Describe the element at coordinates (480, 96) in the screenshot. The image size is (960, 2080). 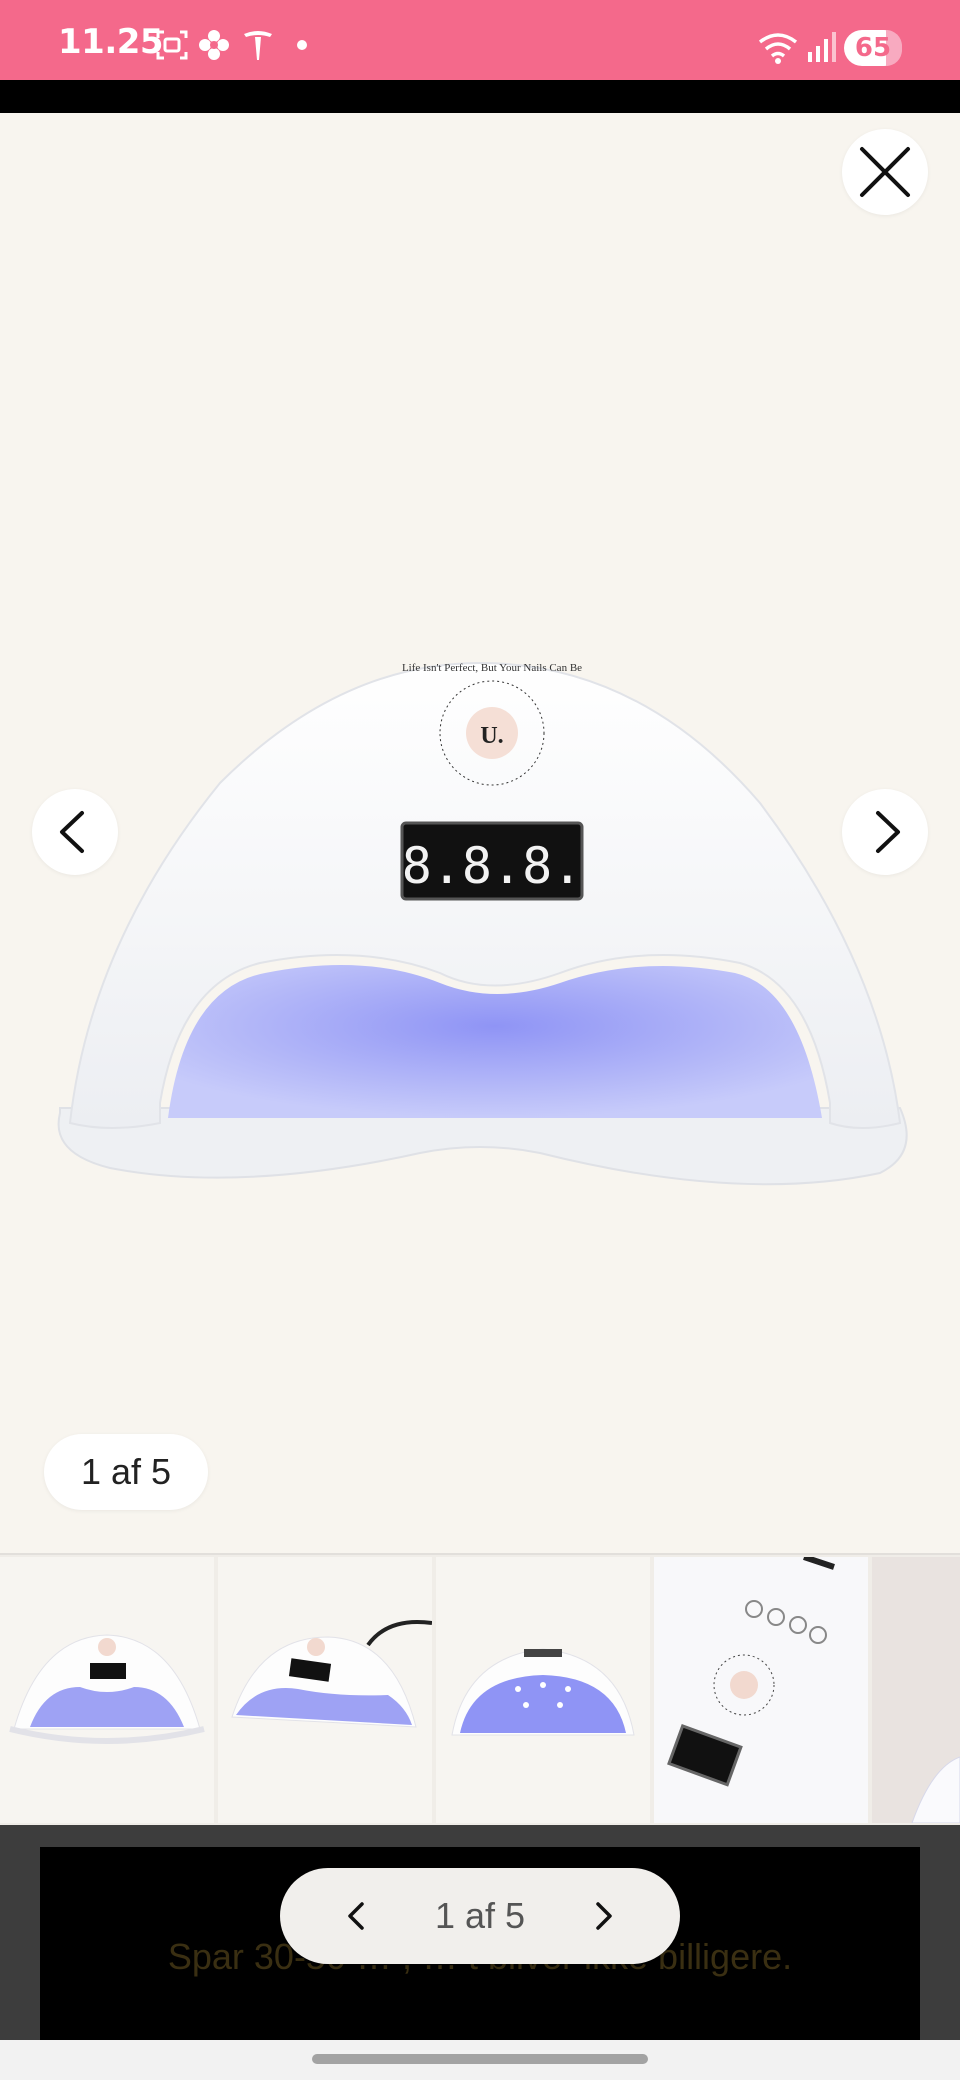
I see `top-divider` at that location.